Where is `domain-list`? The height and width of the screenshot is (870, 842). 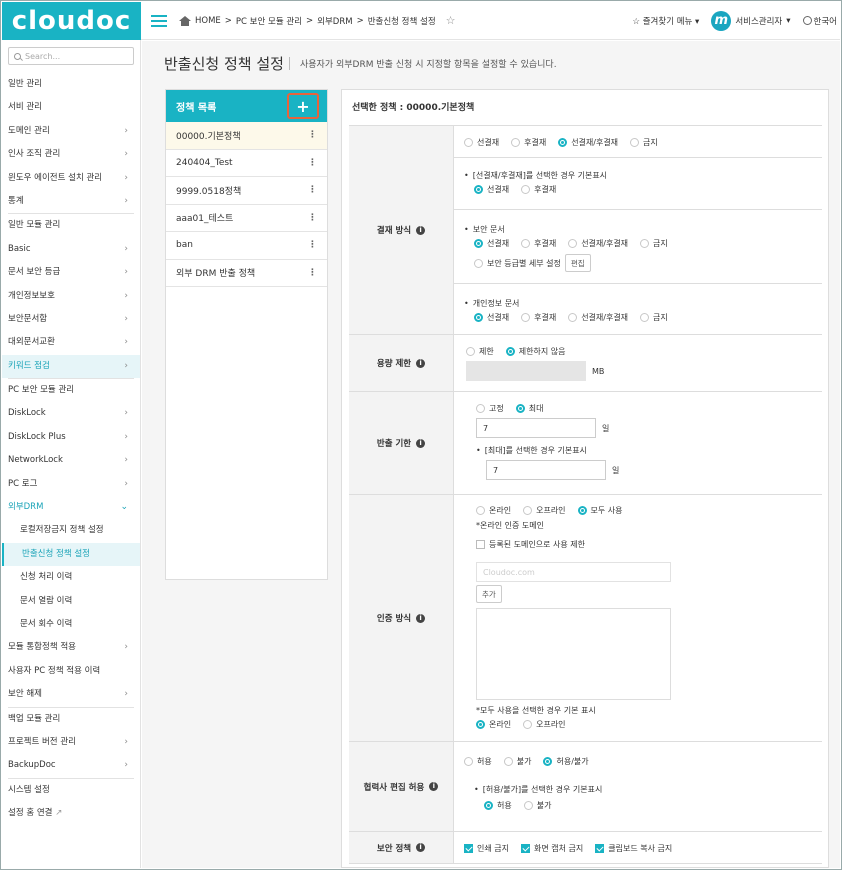 domain-list is located at coordinates (573, 654).